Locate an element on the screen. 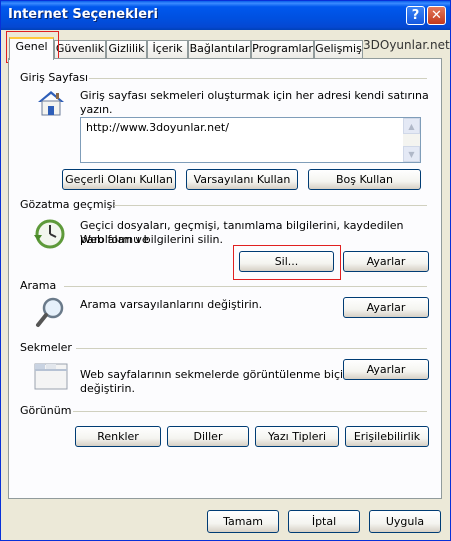 Image resolution: width=451 pixels, height=541 pixels. history-clock-icon is located at coordinates (49, 234).